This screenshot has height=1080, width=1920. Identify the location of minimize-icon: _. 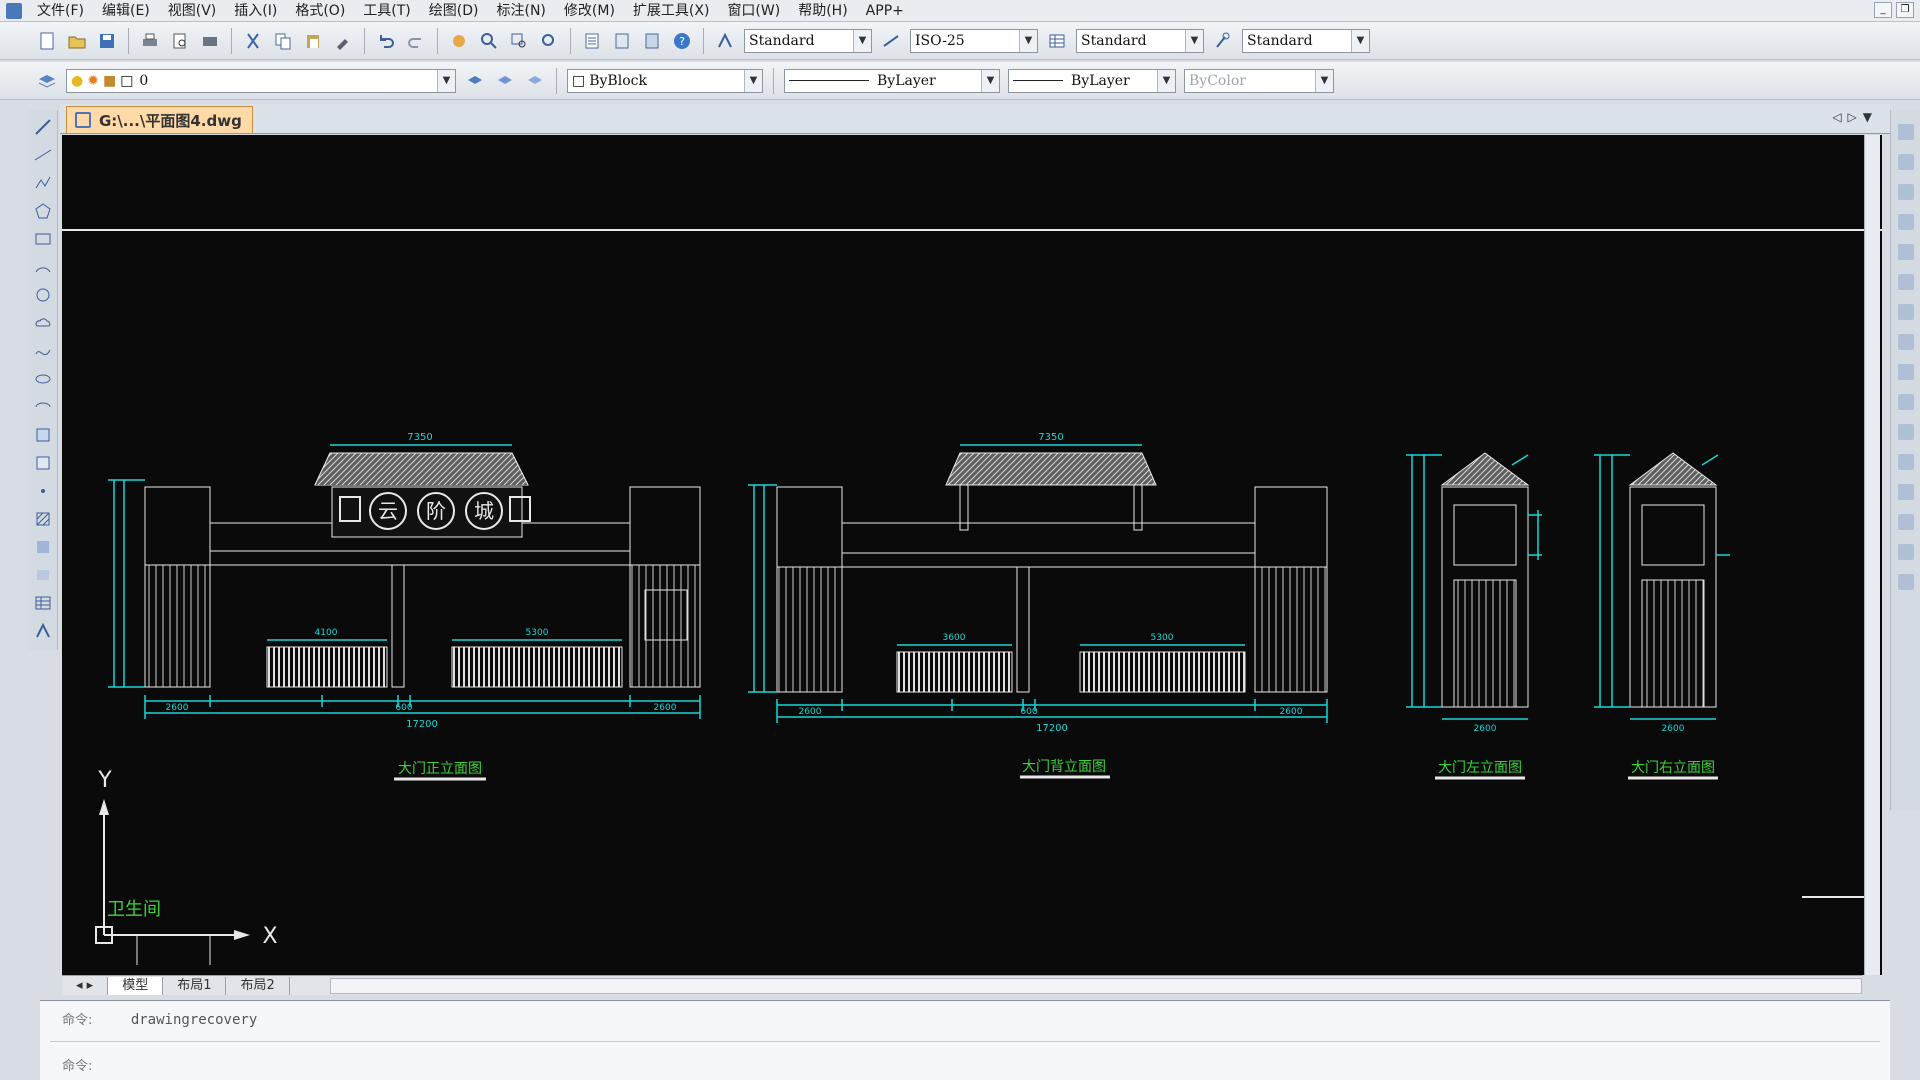
(1883, 10).